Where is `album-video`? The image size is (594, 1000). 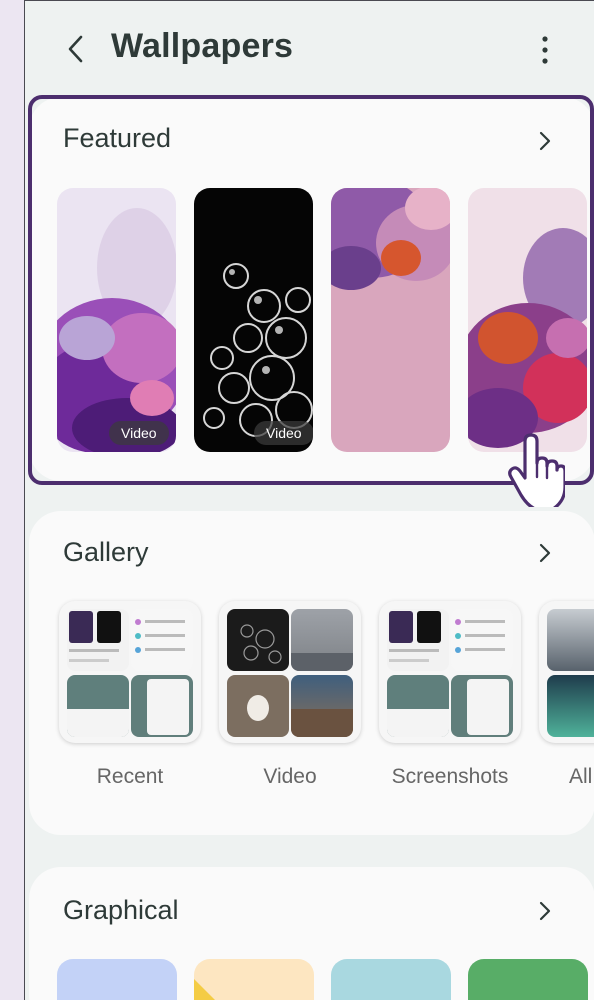
album-video is located at coordinates (290, 672).